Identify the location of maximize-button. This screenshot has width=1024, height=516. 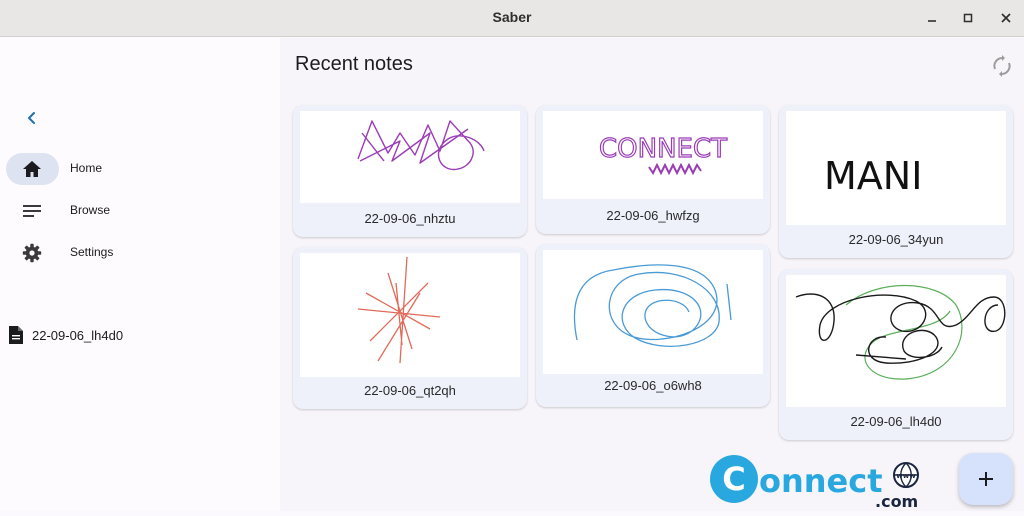
(968, 18).